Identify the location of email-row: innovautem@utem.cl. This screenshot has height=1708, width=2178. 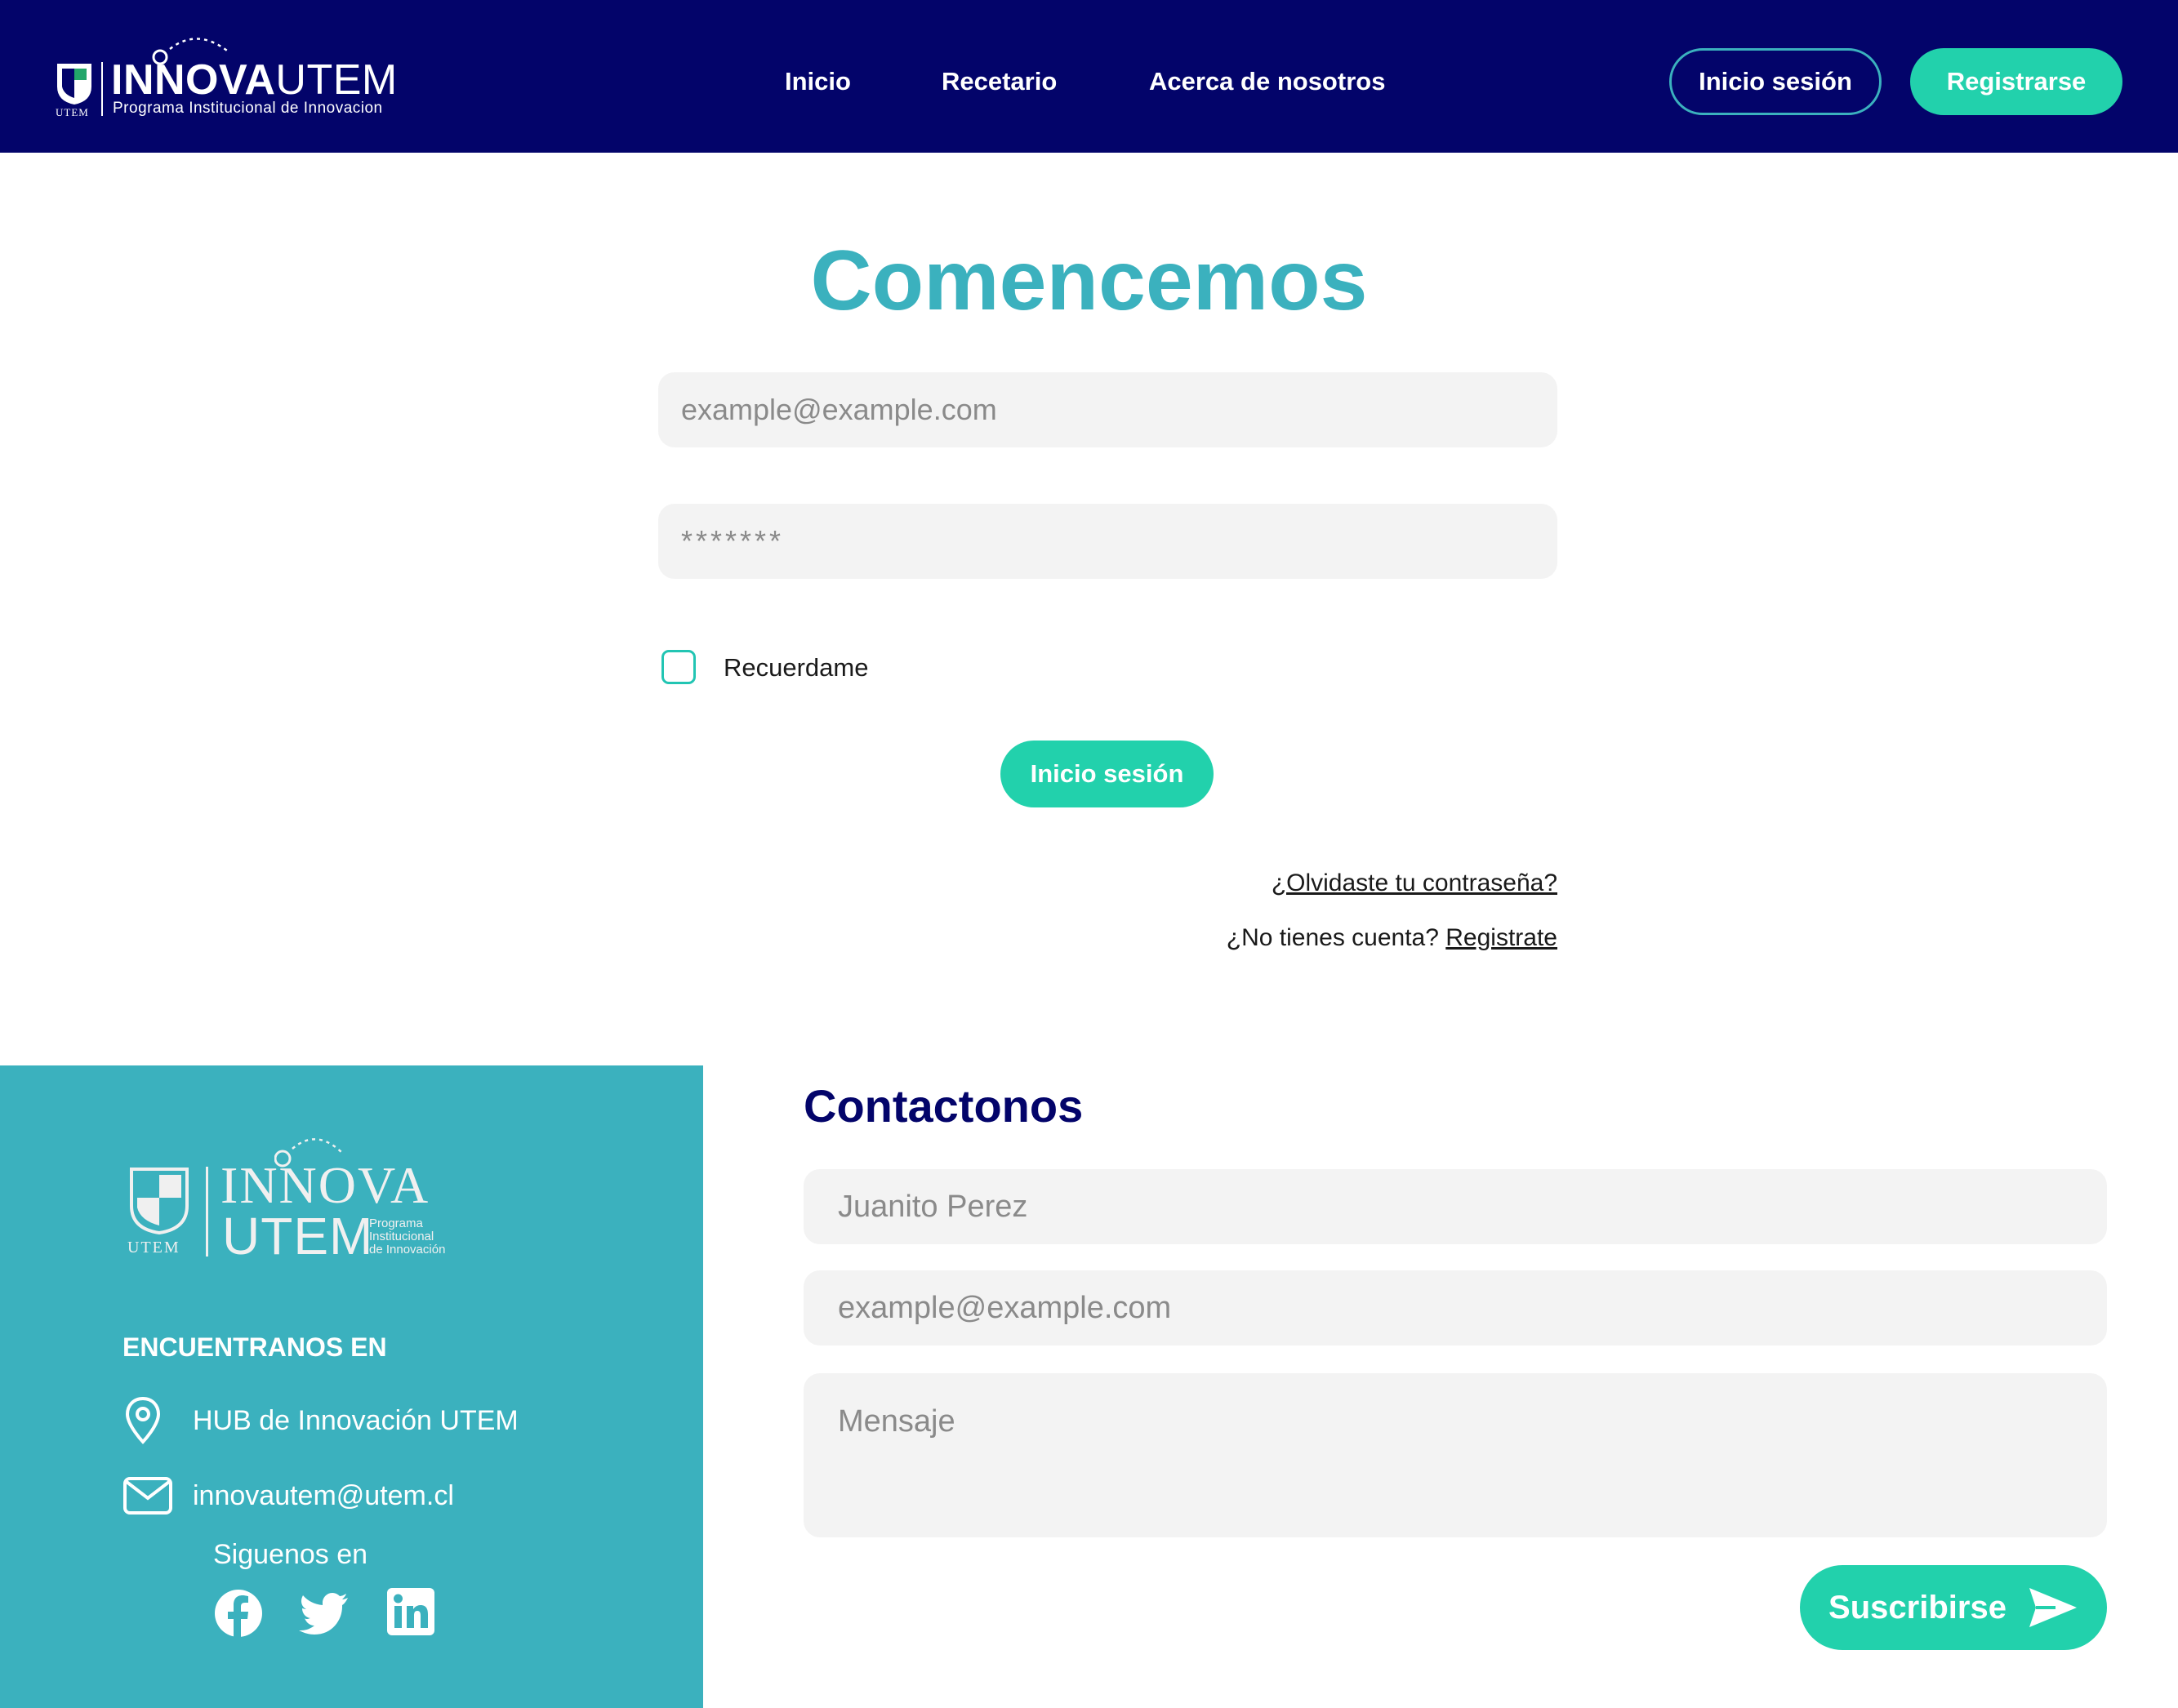
(288, 1495).